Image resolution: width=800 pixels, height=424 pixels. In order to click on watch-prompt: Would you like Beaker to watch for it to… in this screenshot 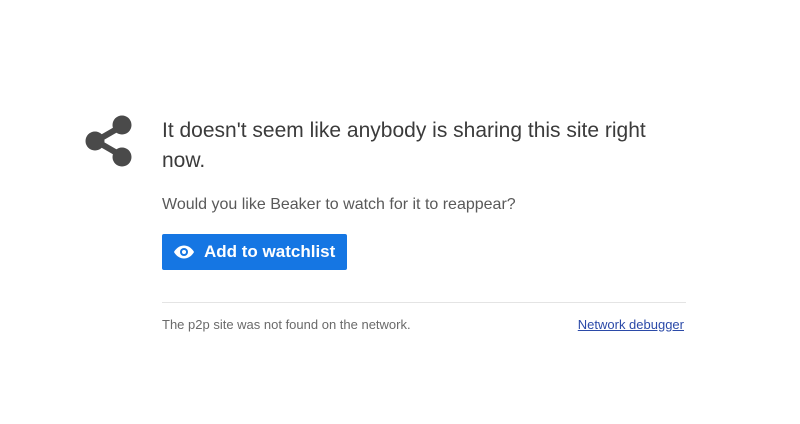, I will do `click(339, 204)`.